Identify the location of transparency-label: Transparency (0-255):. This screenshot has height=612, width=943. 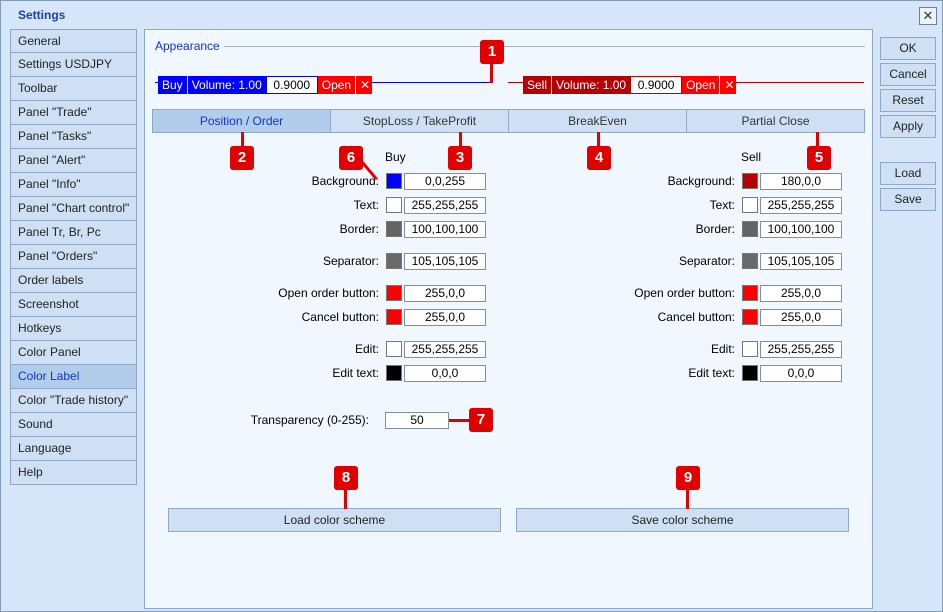
(309, 420).